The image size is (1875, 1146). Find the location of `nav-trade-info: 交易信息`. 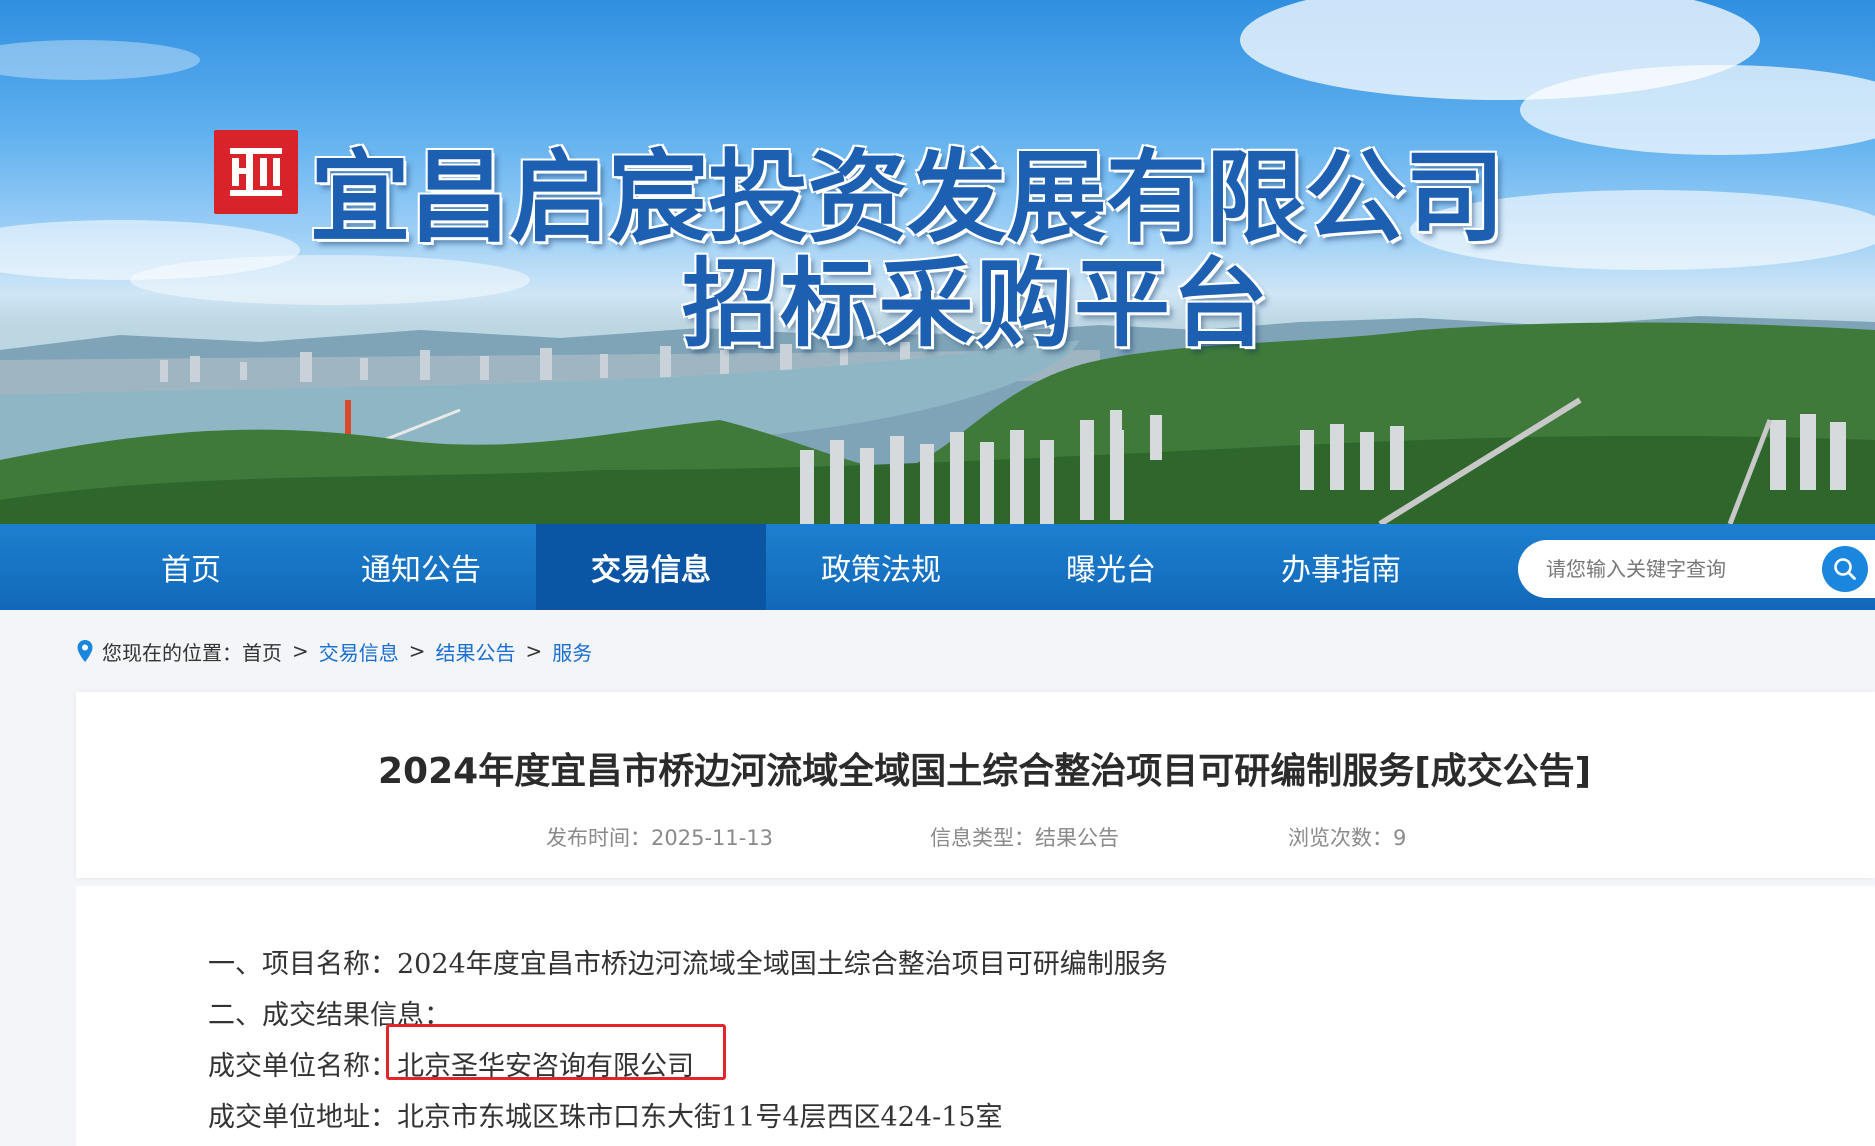

nav-trade-info: 交易信息 is located at coordinates (651, 567).